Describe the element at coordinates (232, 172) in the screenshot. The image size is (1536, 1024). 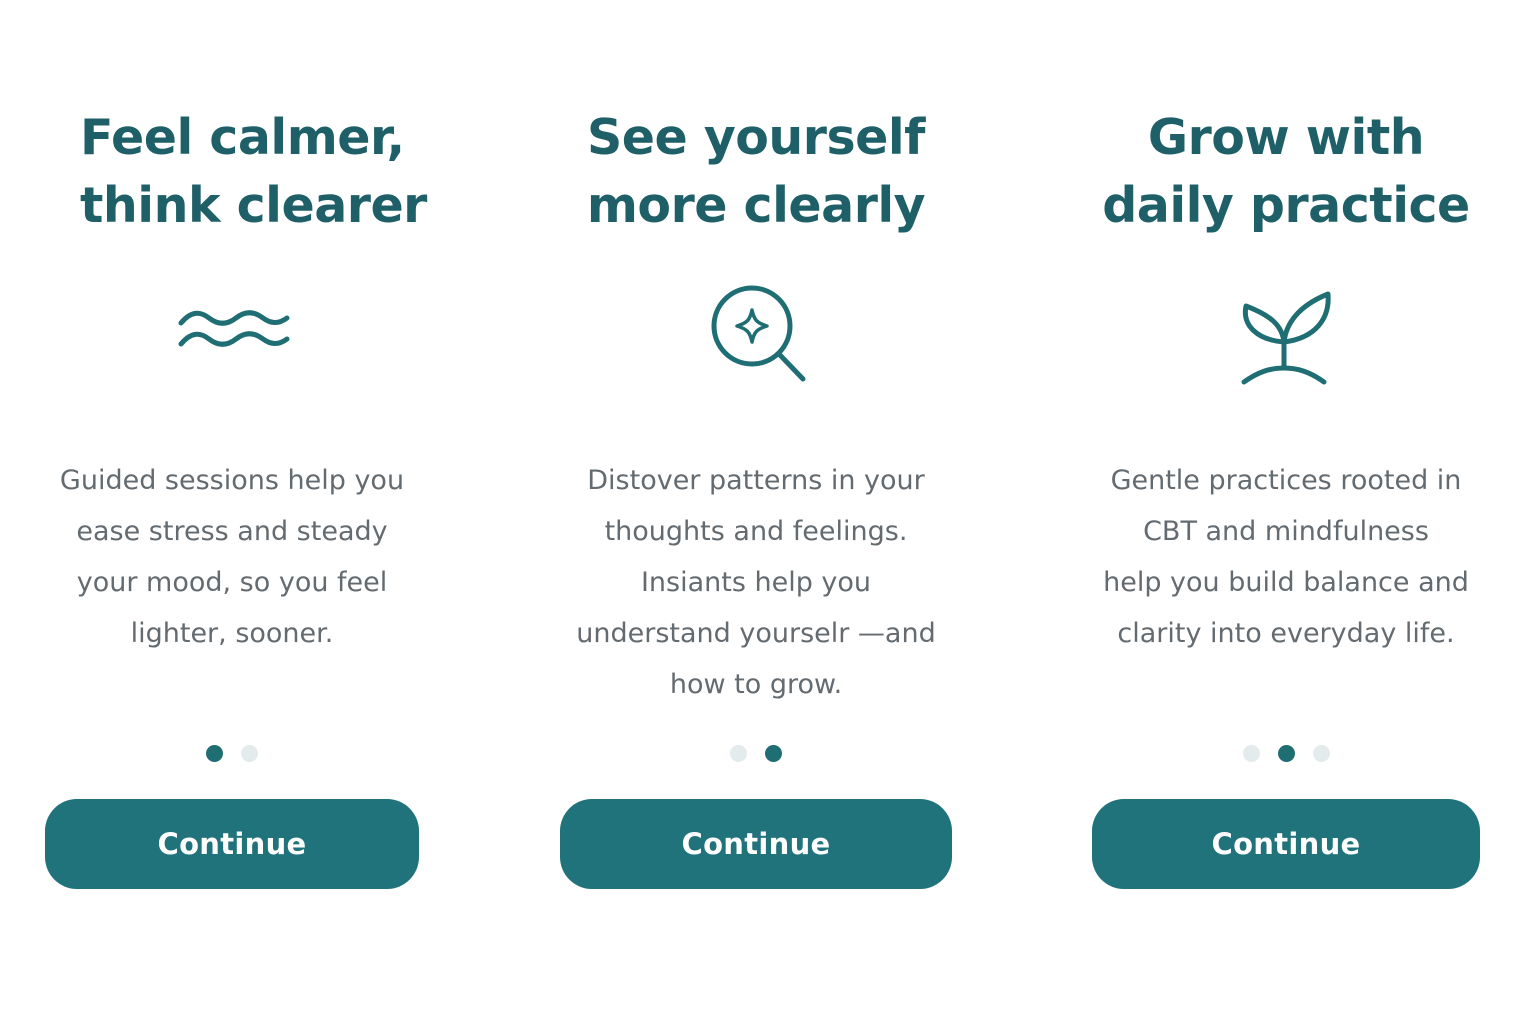
I see `screen-title: Feel calmer, think clearer` at that location.